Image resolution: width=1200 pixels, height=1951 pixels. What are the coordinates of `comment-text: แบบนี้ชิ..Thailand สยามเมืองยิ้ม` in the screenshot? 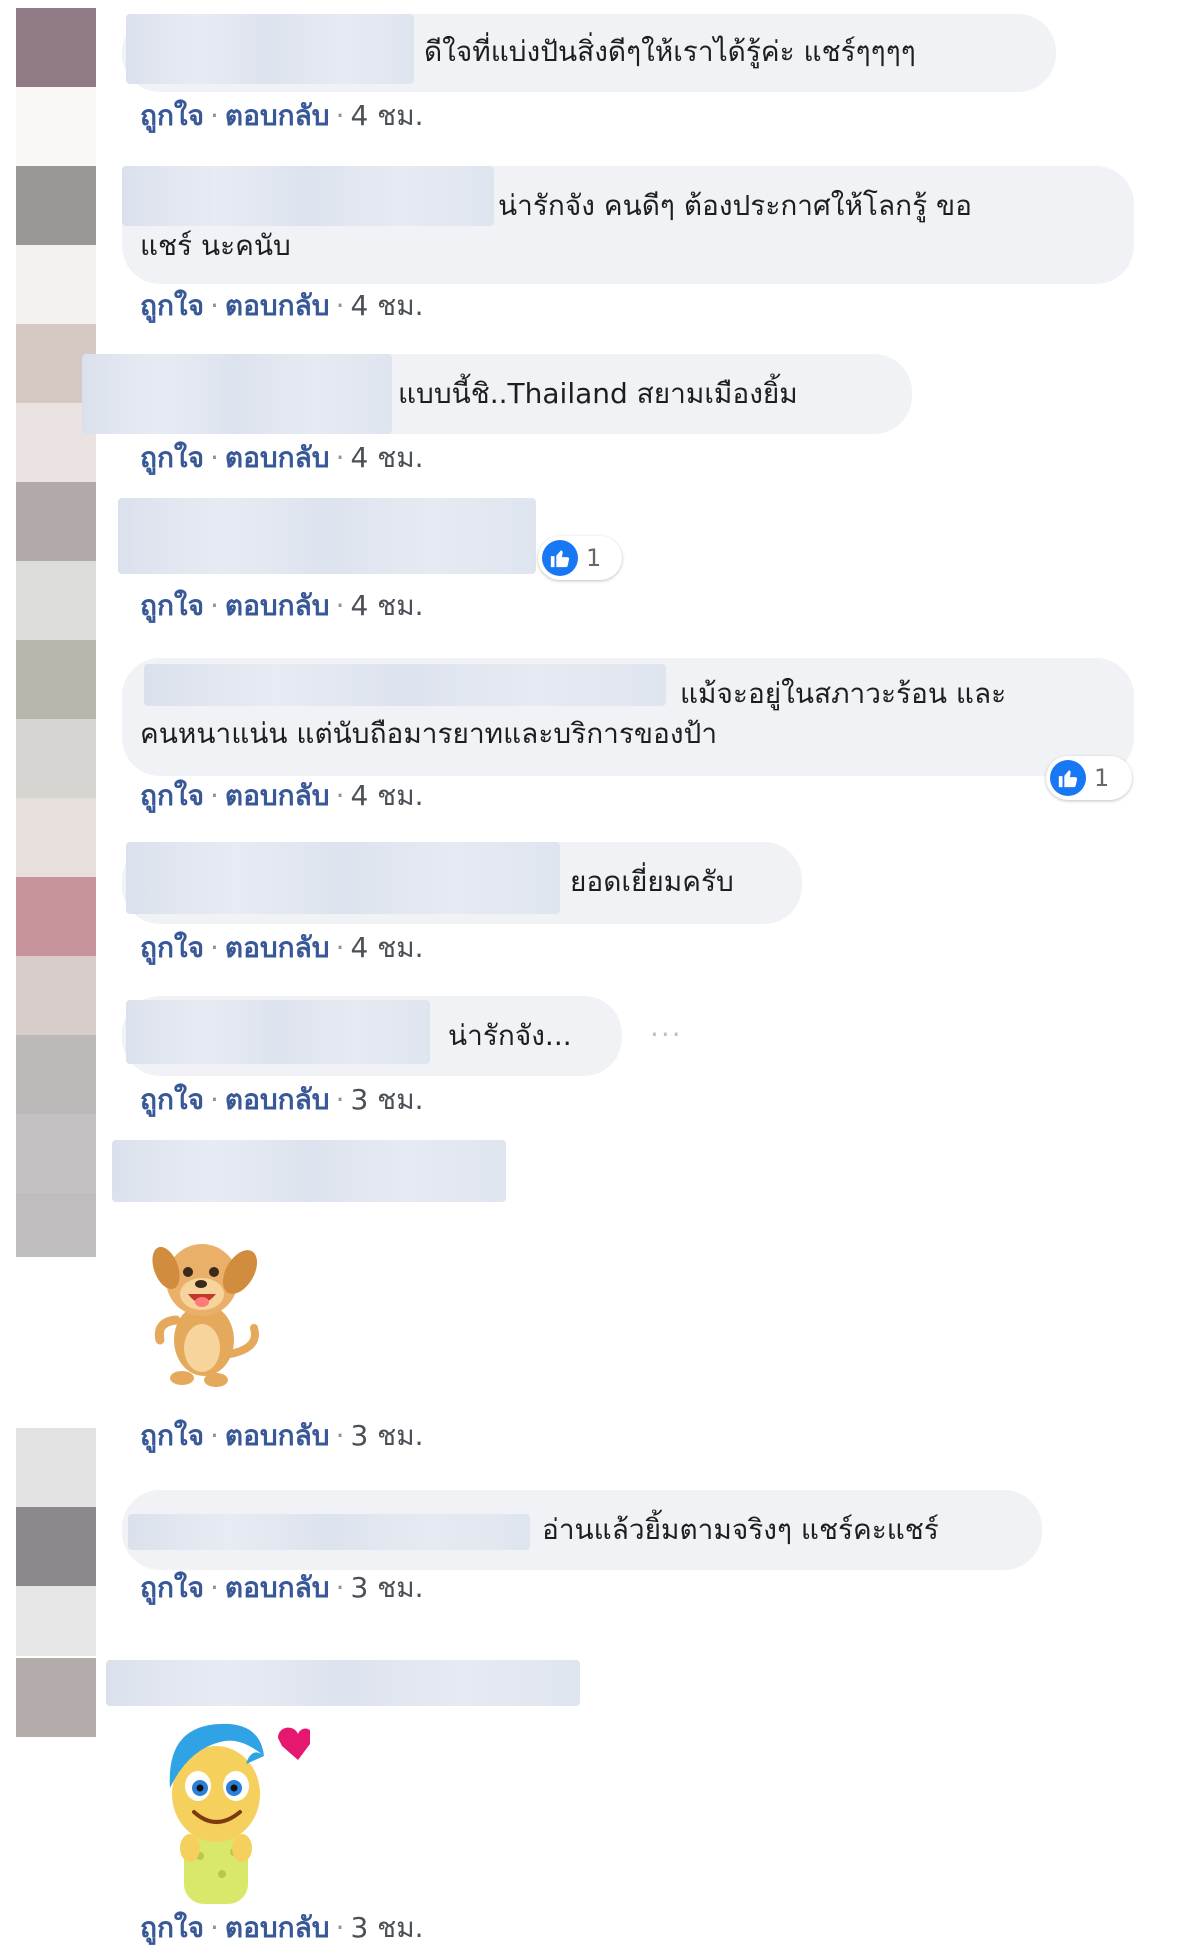 It's located at (598, 393).